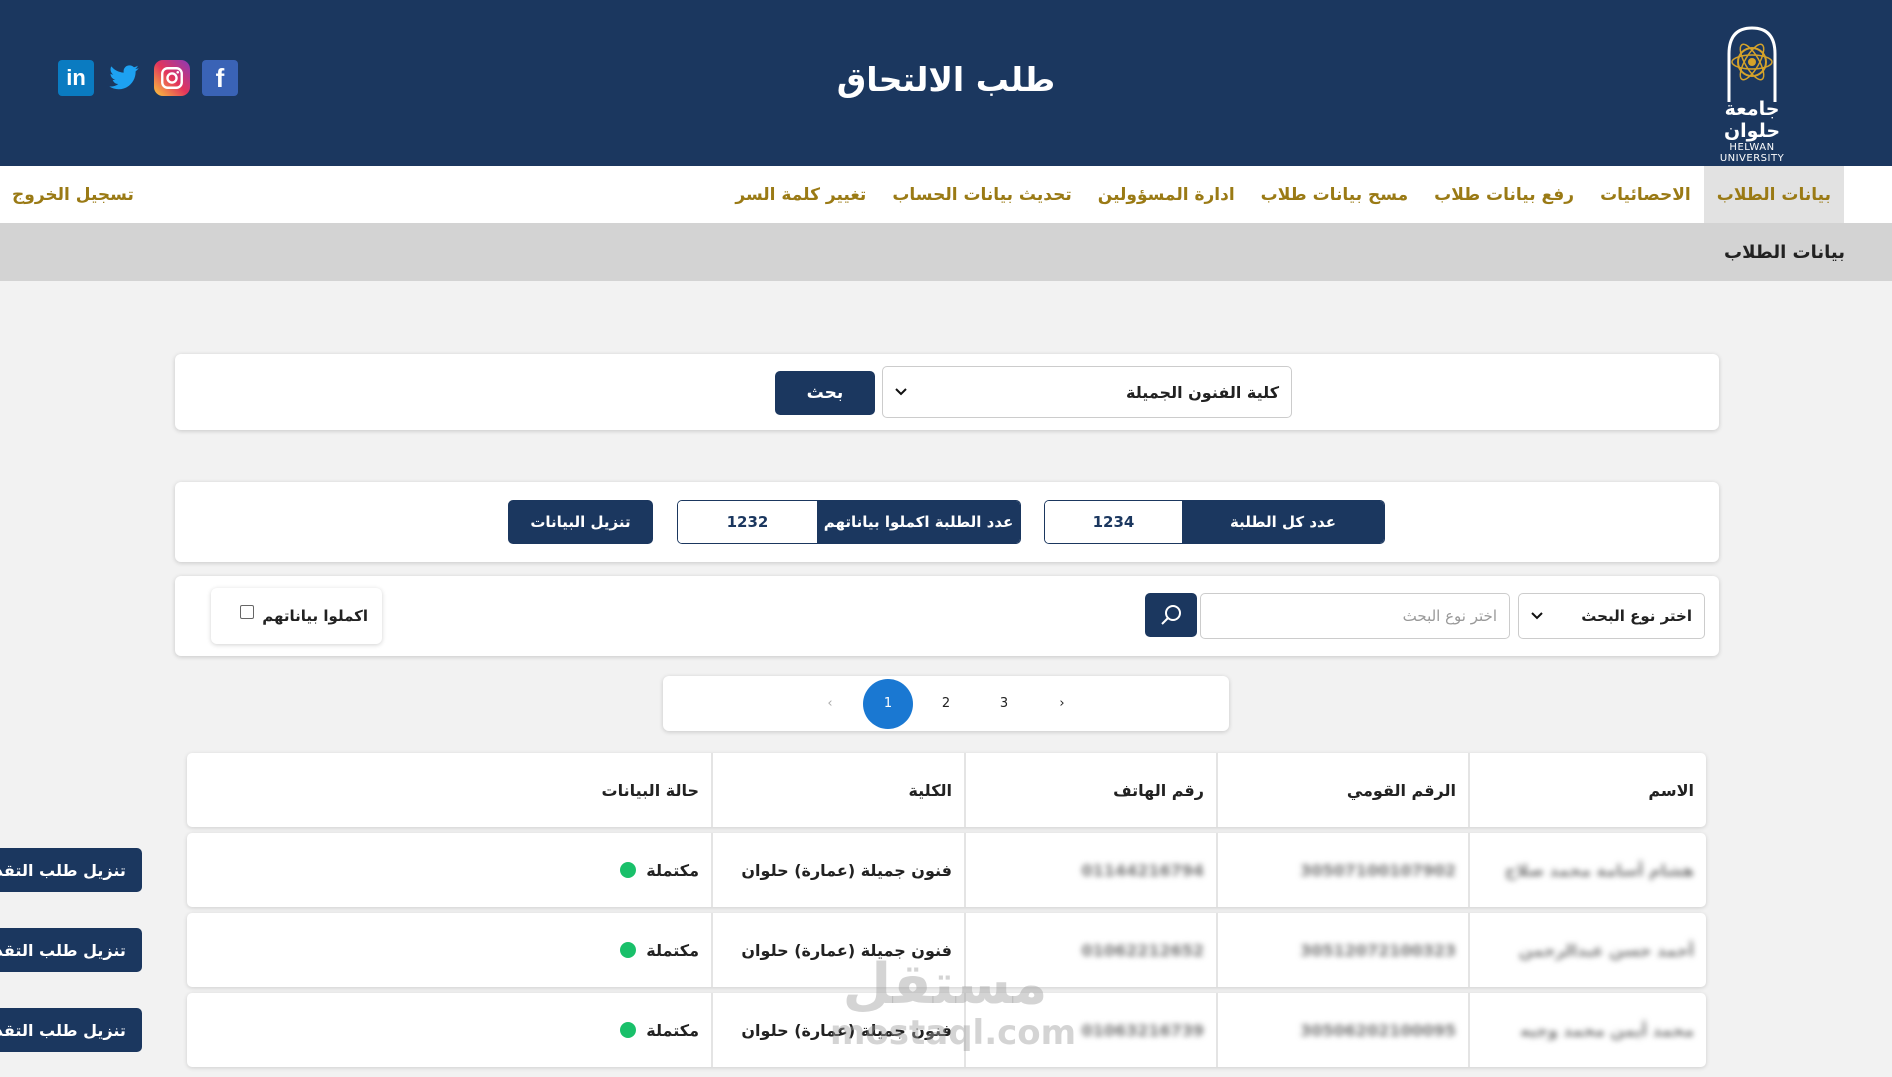 The width and height of the screenshot is (1892, 1077). I want to click on col-faculty: الكلية, so click(837, 790).